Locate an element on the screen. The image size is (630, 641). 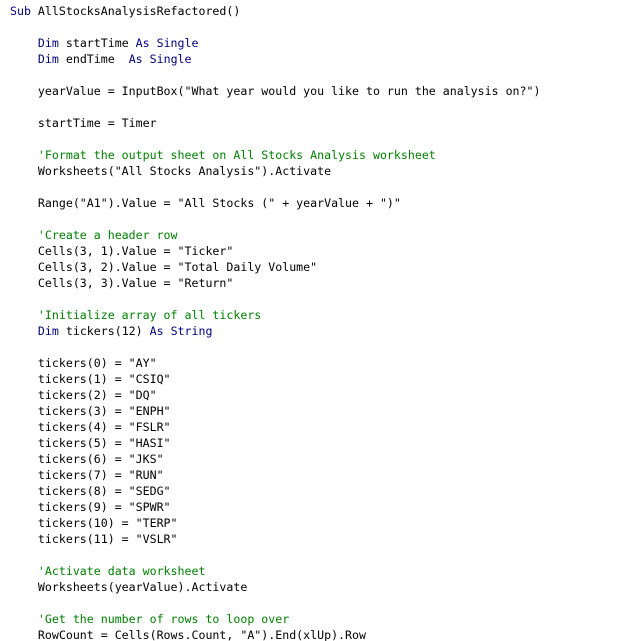
code-line: tickers(5) = "HASI" is located at coordinates (90, 443).